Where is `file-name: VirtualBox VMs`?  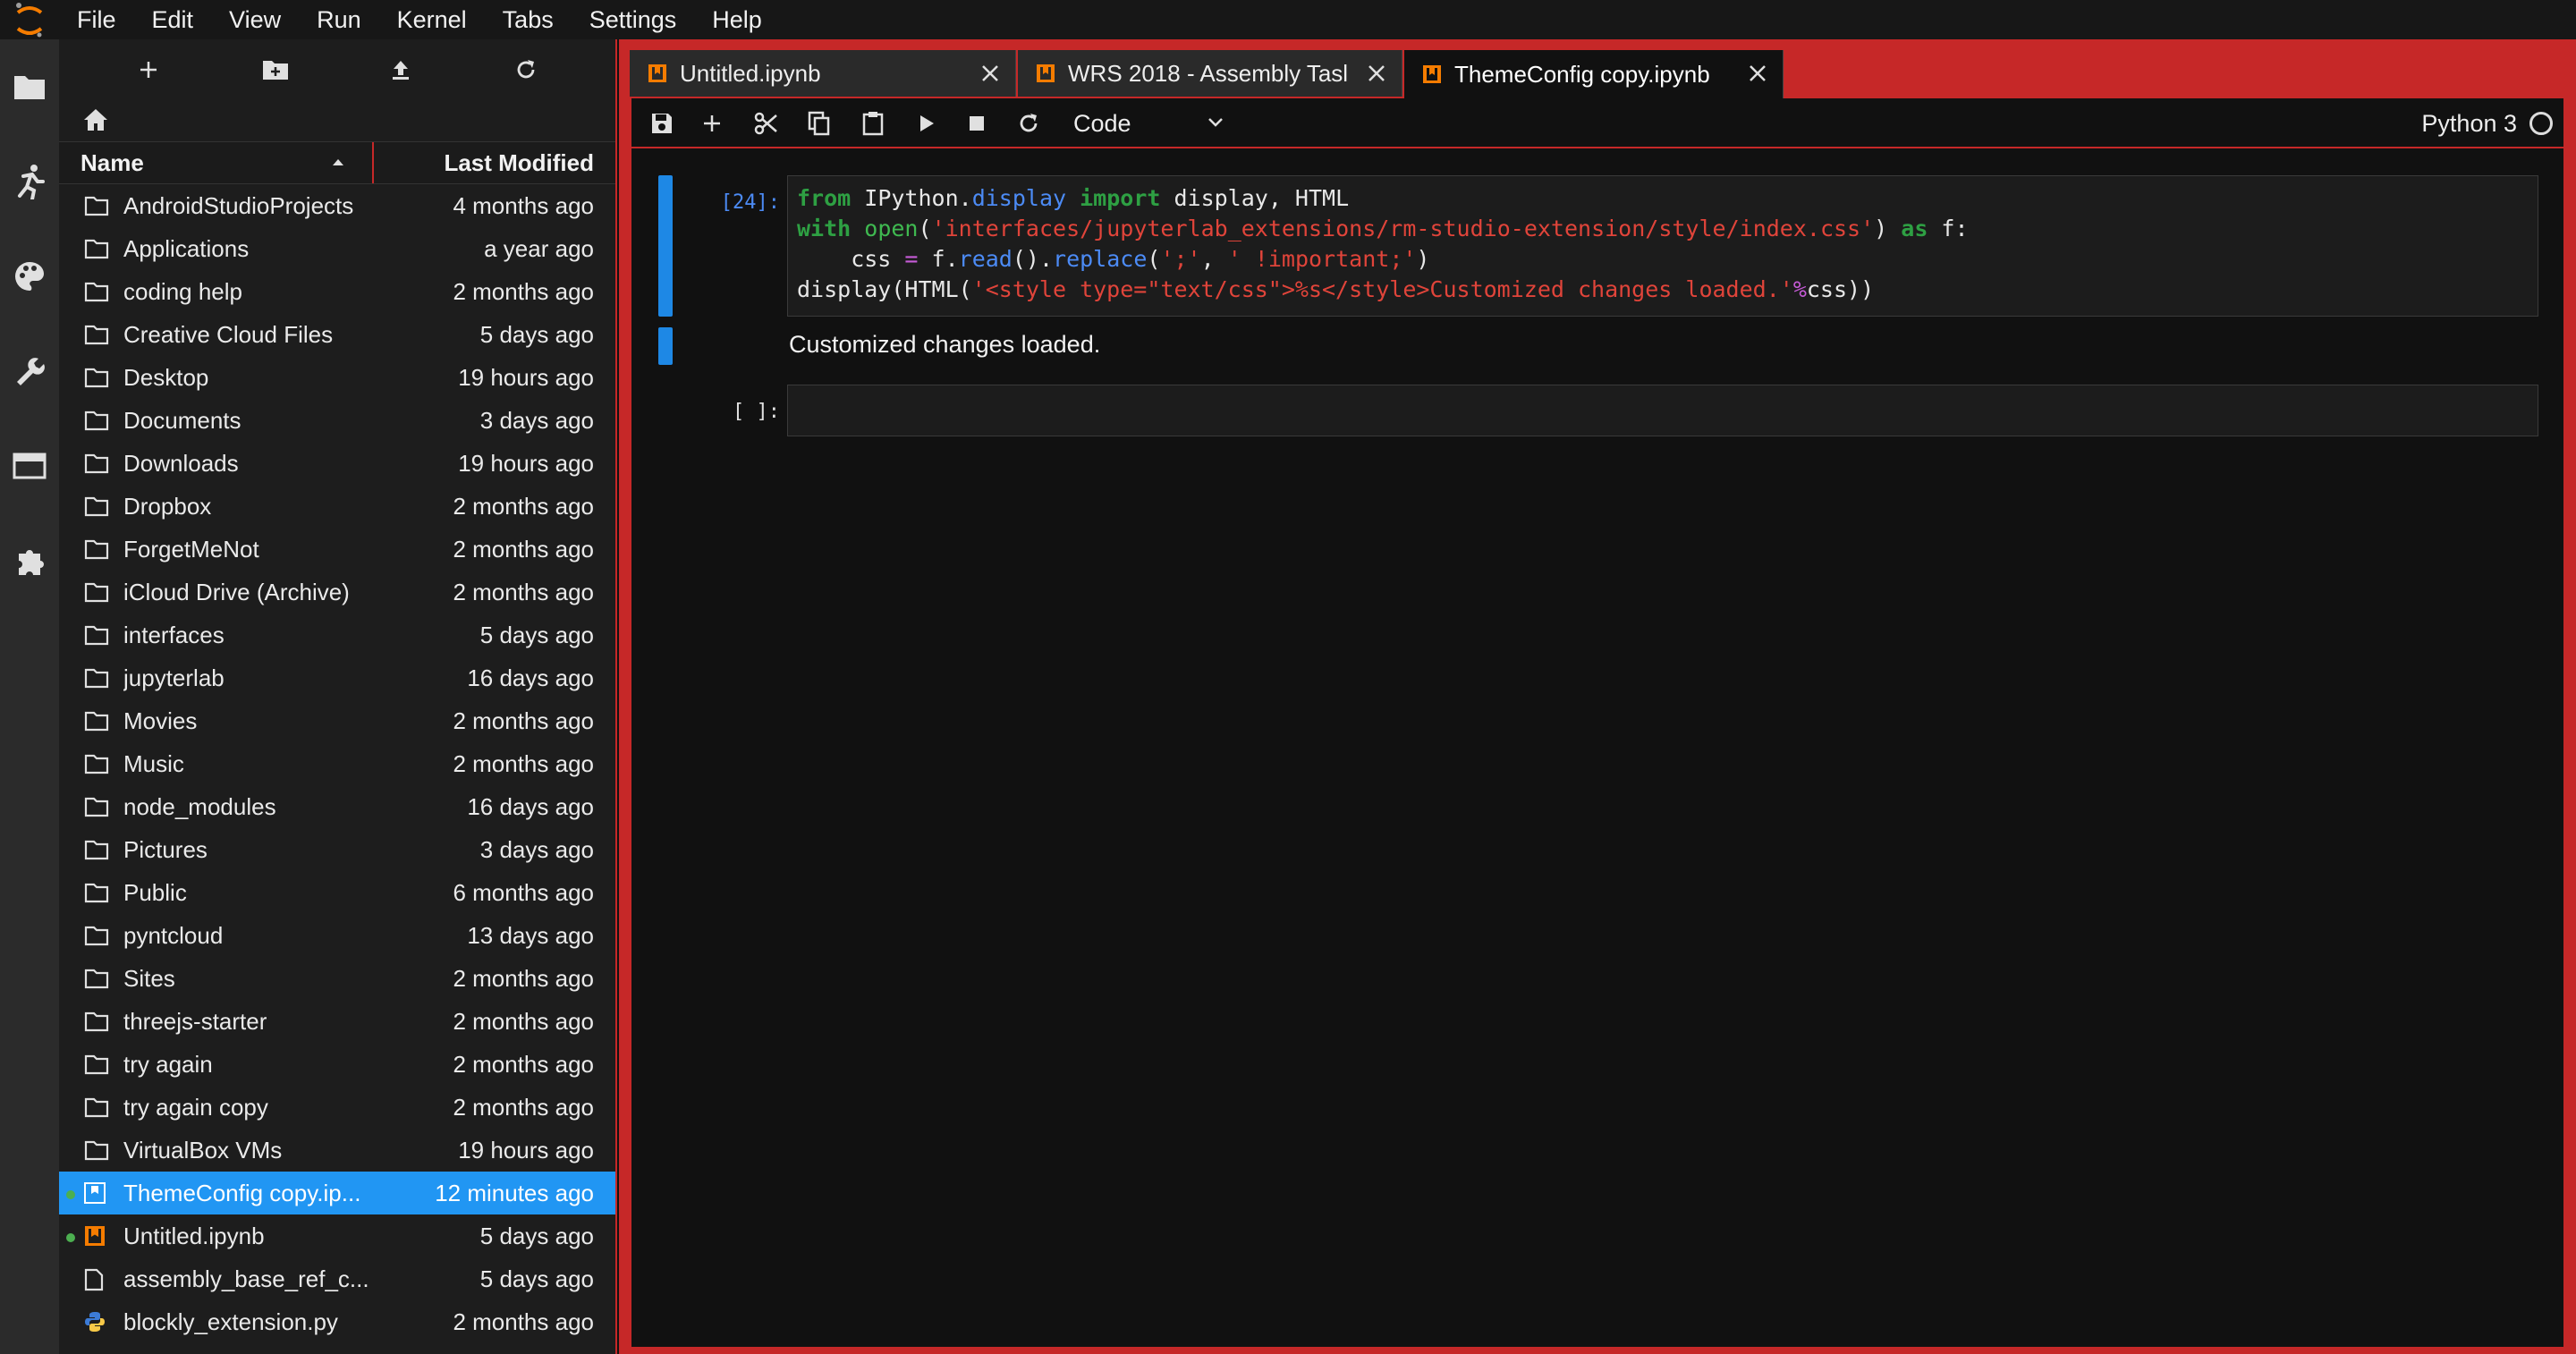
file-name: VirtualBox VMs is located at coordinates (203, 1150).